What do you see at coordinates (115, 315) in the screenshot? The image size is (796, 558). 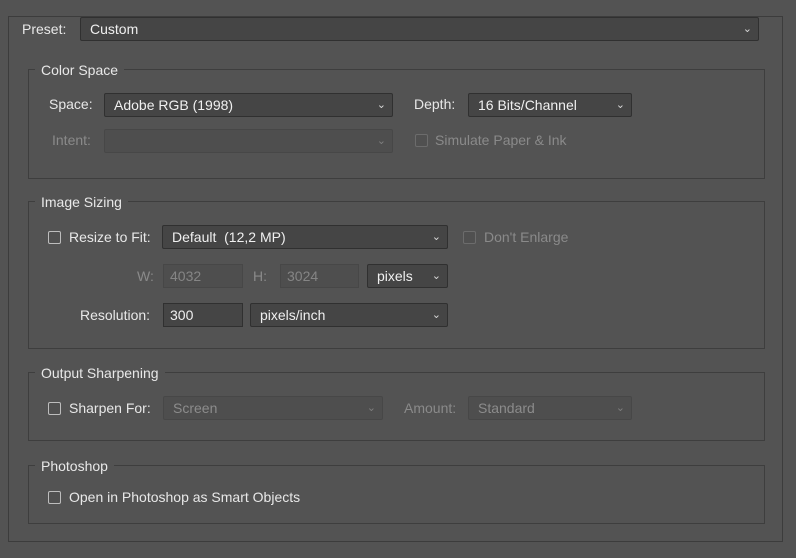 I see `resolution-label: Resolution:` at bounding box center [115, 315].